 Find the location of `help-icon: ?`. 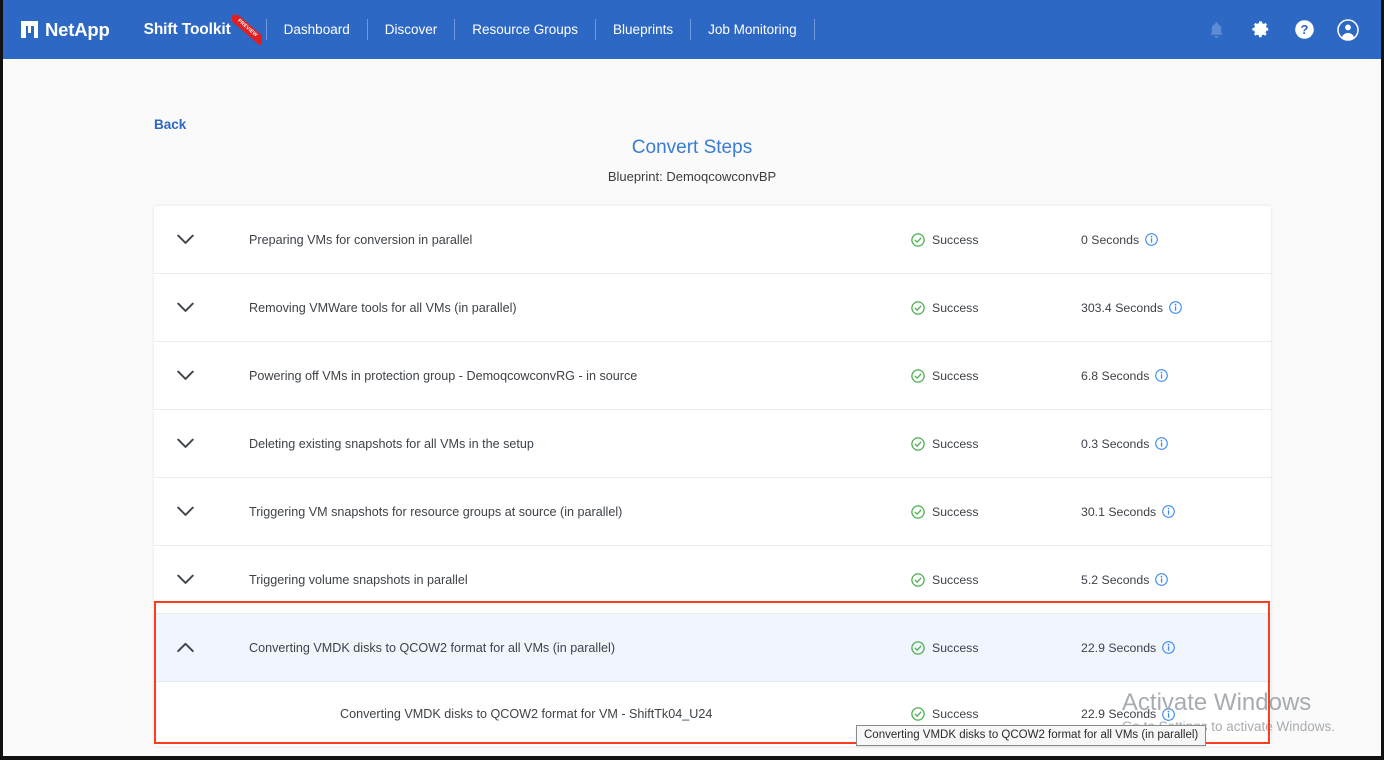

help-icon: ? is located at coordinates (1304, 30).